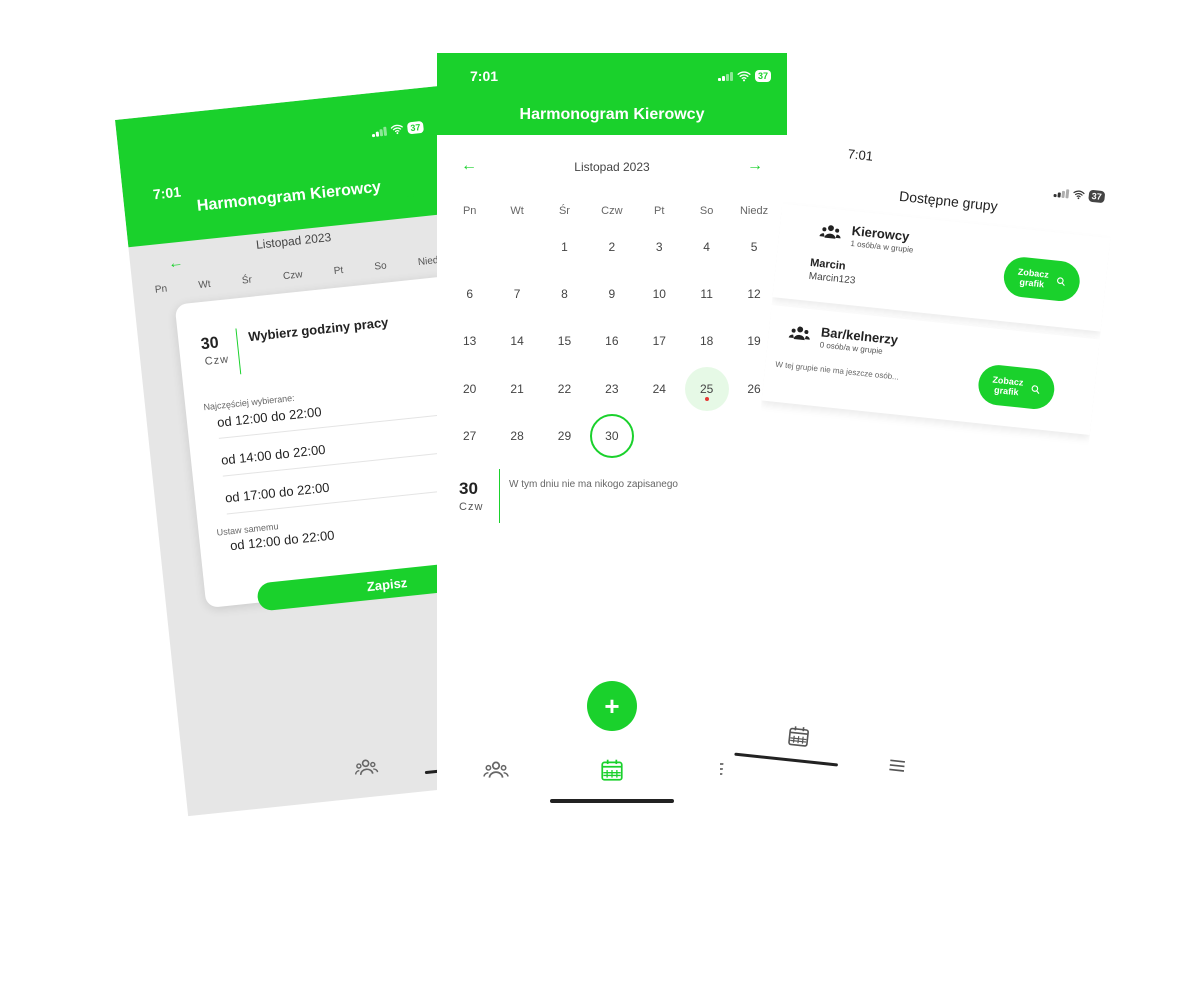 The height and width of the screenshot is (1000, 1200). I want to click on calendar-day: 22, so click(564, 388).